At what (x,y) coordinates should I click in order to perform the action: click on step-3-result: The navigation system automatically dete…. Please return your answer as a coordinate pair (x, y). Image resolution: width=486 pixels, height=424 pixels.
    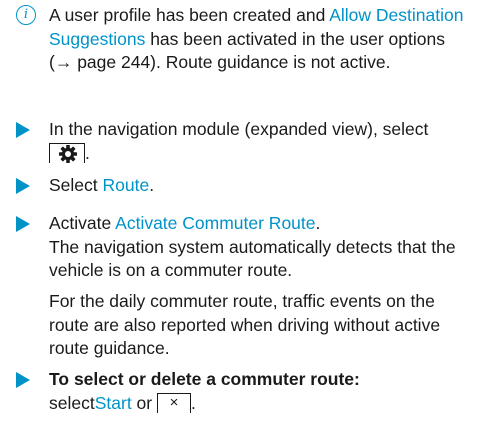
    Looking at the image, I should click on (252, 258).